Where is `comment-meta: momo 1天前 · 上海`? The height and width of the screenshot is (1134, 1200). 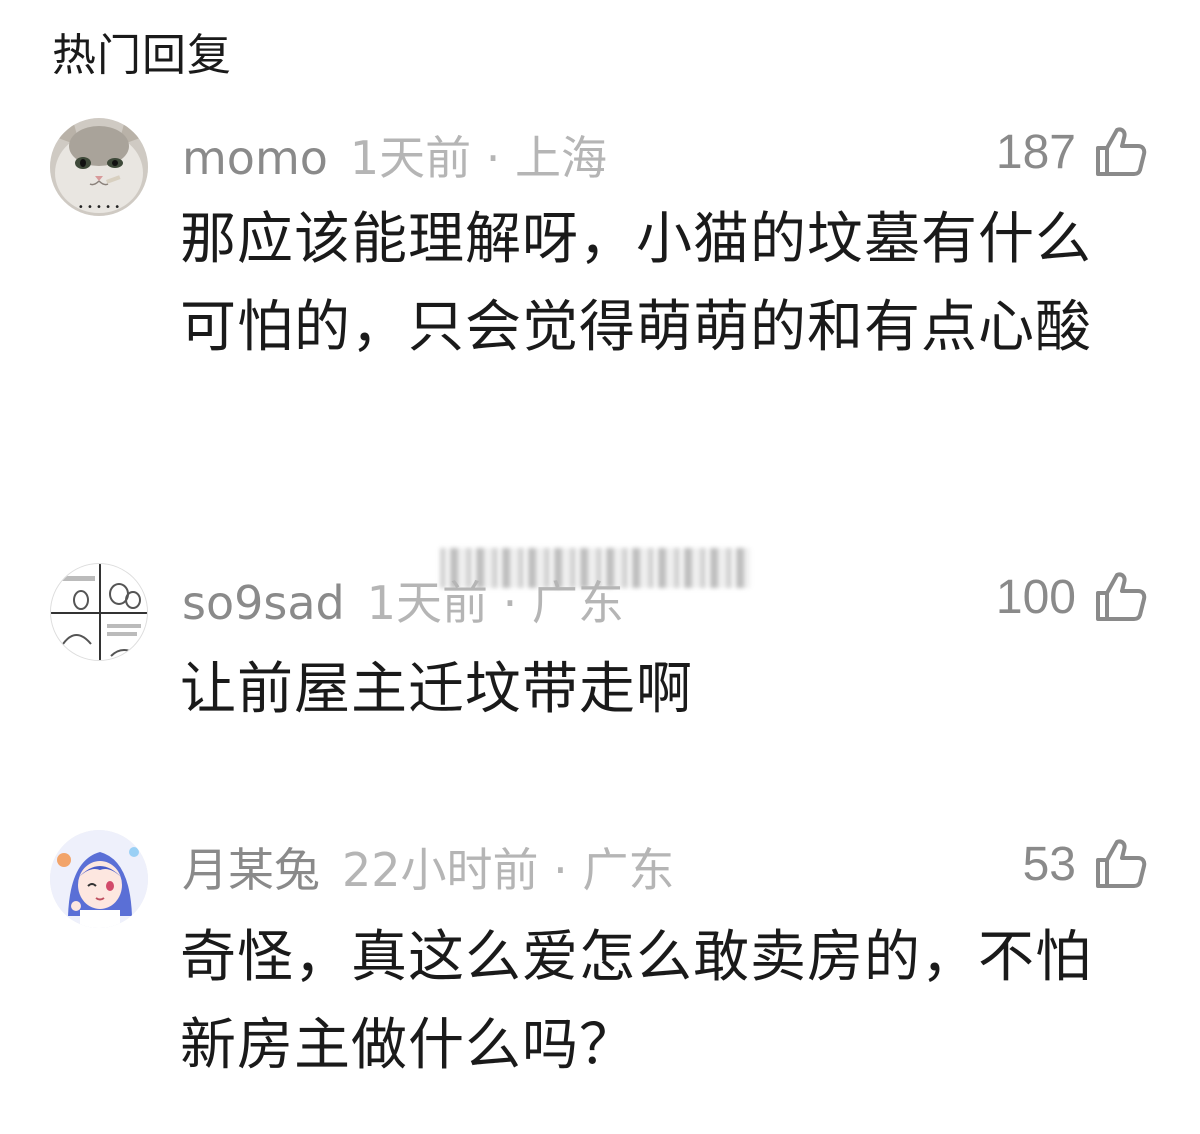
comment-meta: momo 1天前 · 上海 is located at coordinates (394, 158).